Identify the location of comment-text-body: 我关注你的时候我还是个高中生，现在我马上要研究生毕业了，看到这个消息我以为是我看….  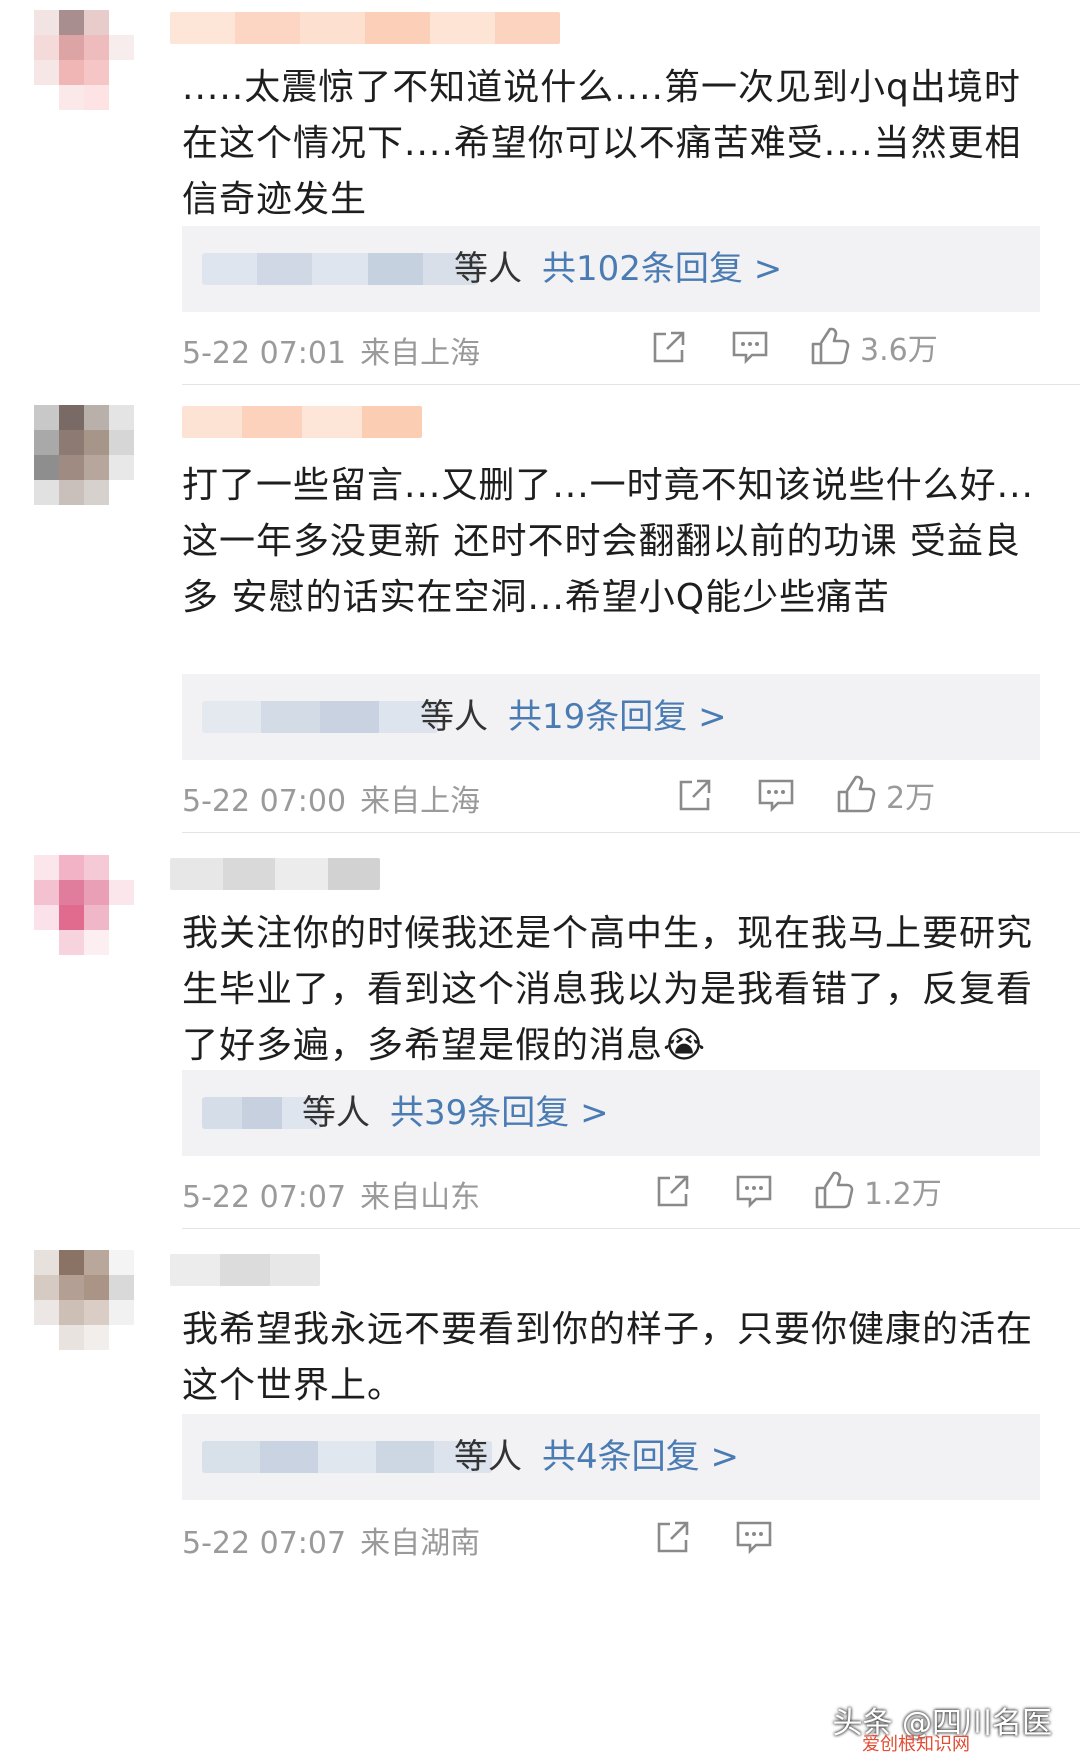
(608, 989).